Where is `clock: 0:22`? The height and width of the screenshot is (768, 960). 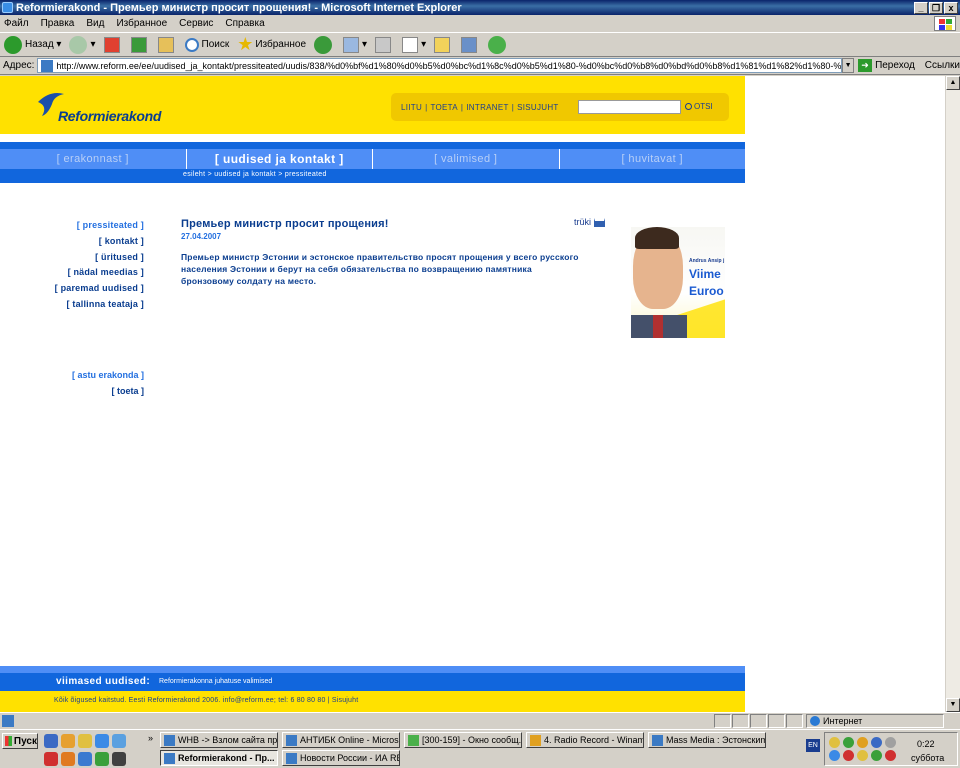 clock: 0:22 is located at coordinates (926, 744).